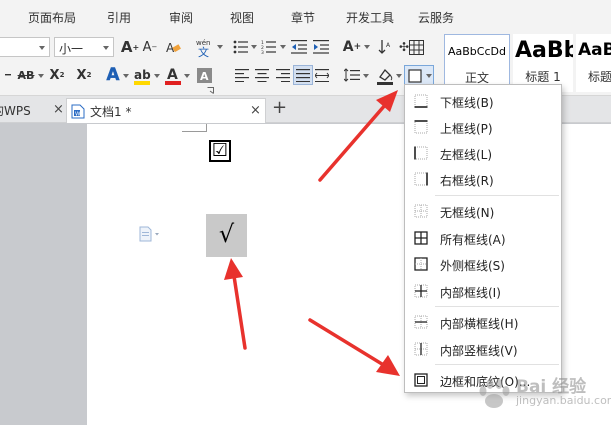 This screenshot has height=425, width=611. What do you see at coordinates (416, 47) in the screenshot?
I see `table-grid-icon` at bounding box center [416, 47].